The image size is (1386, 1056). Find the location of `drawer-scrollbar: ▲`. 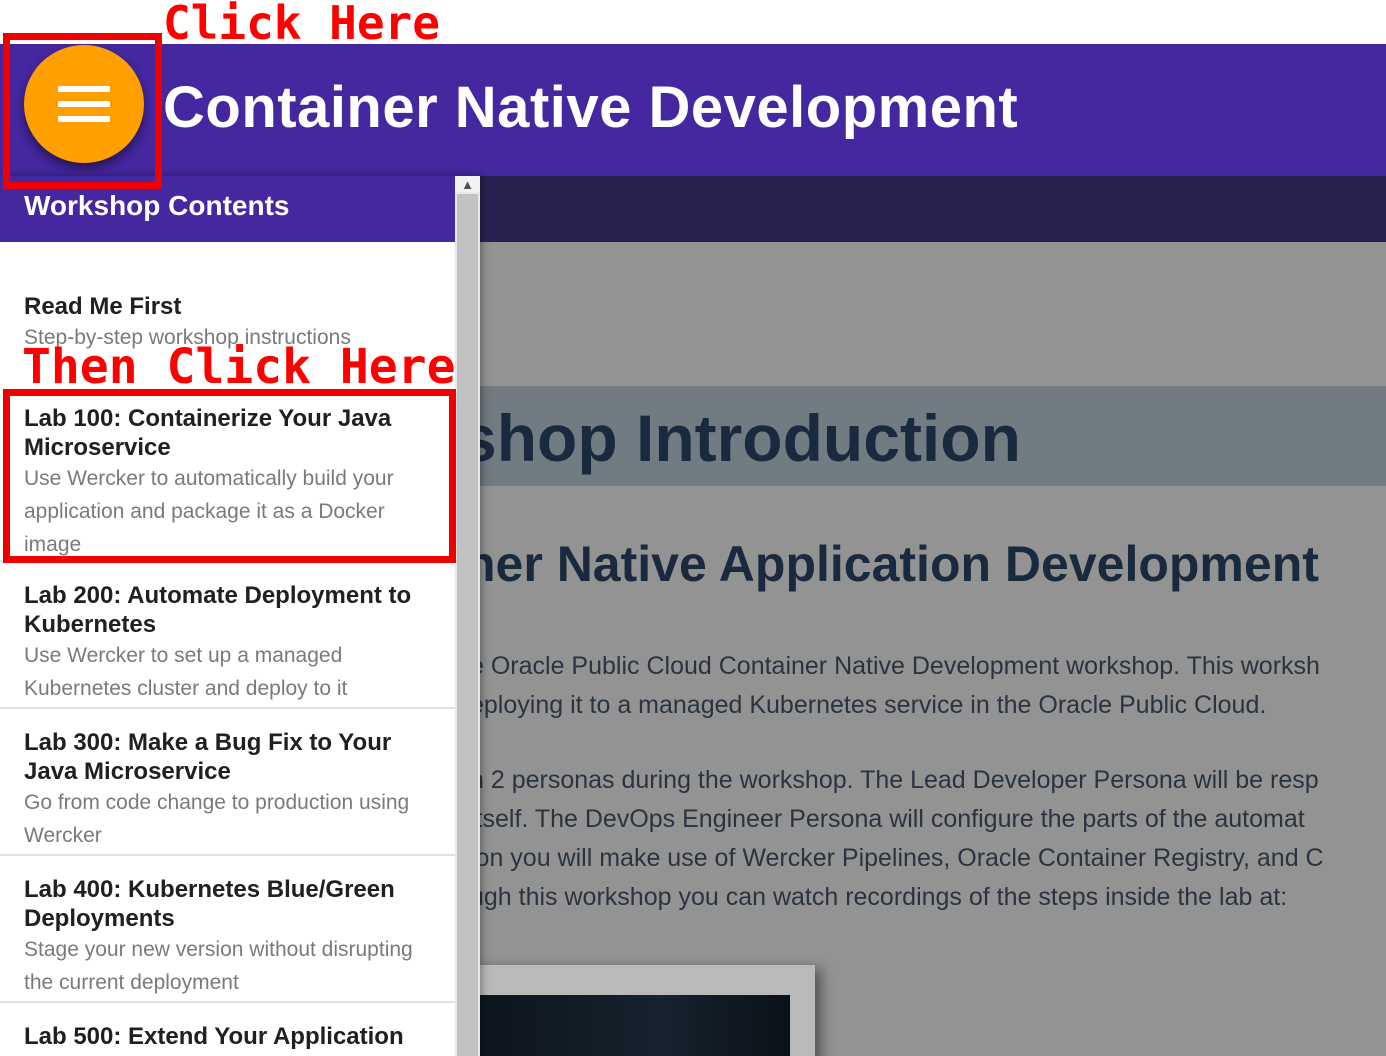

drawer-scrollbar: ▲ is located at coordinates (467, 616).